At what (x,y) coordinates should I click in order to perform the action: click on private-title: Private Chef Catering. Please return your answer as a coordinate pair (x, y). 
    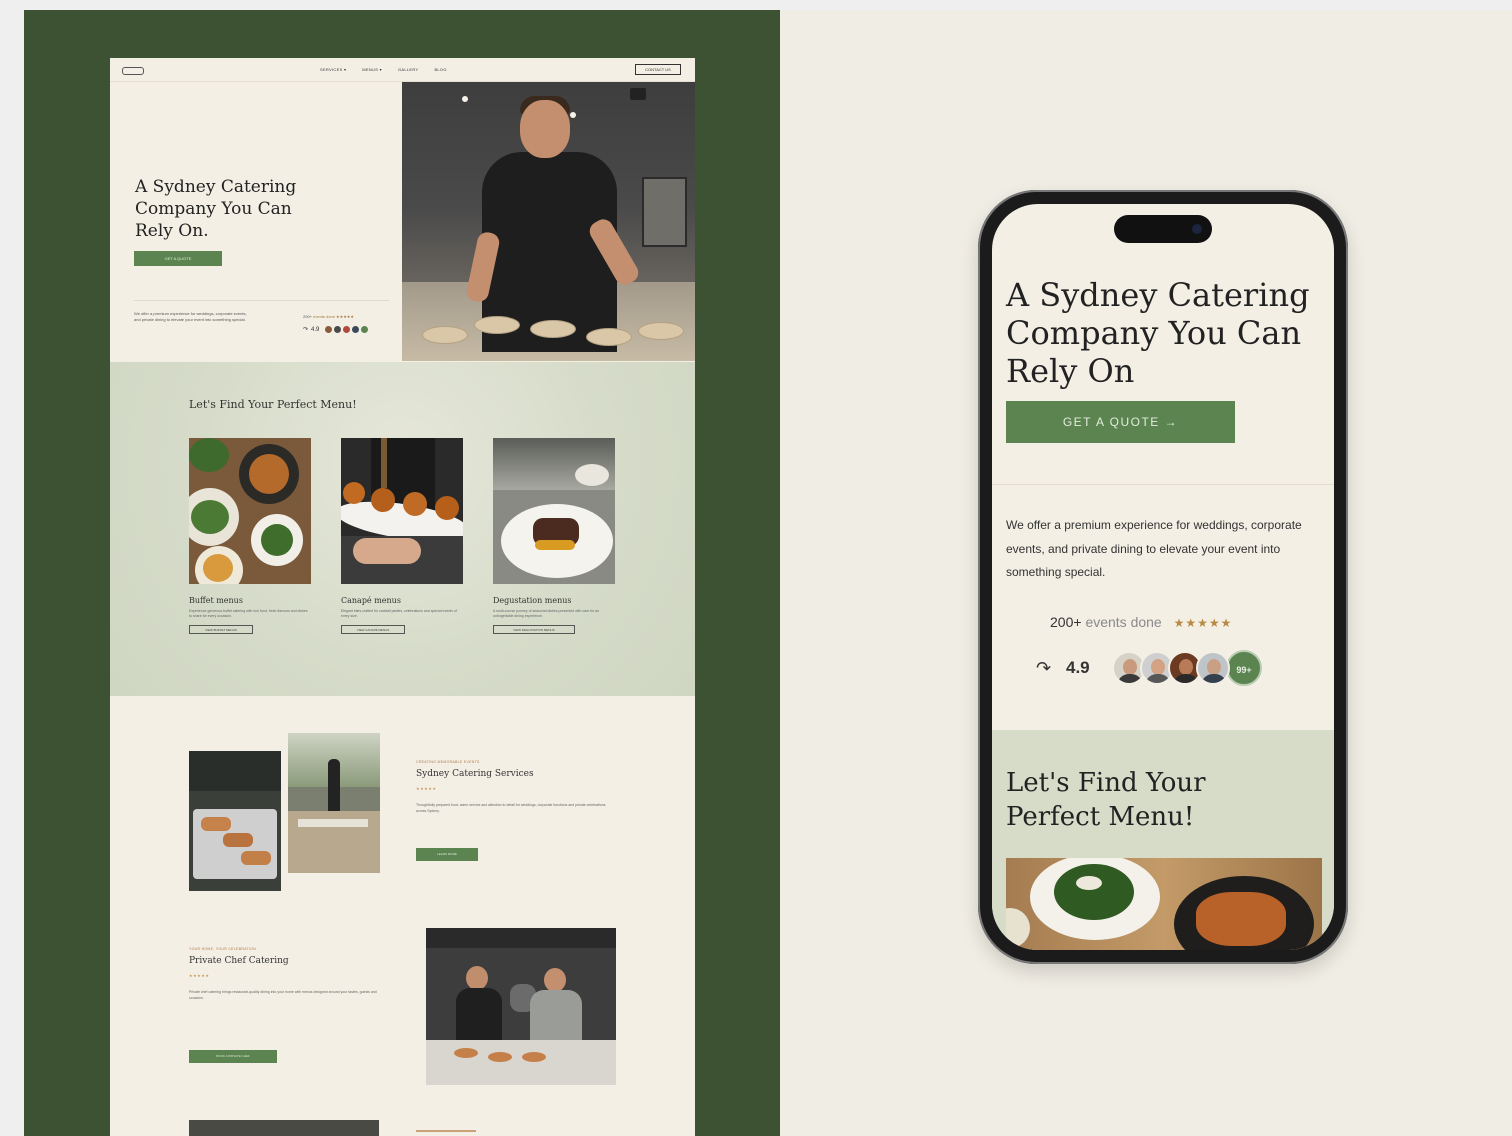
    Looking at the image, I should click on (239, 961).